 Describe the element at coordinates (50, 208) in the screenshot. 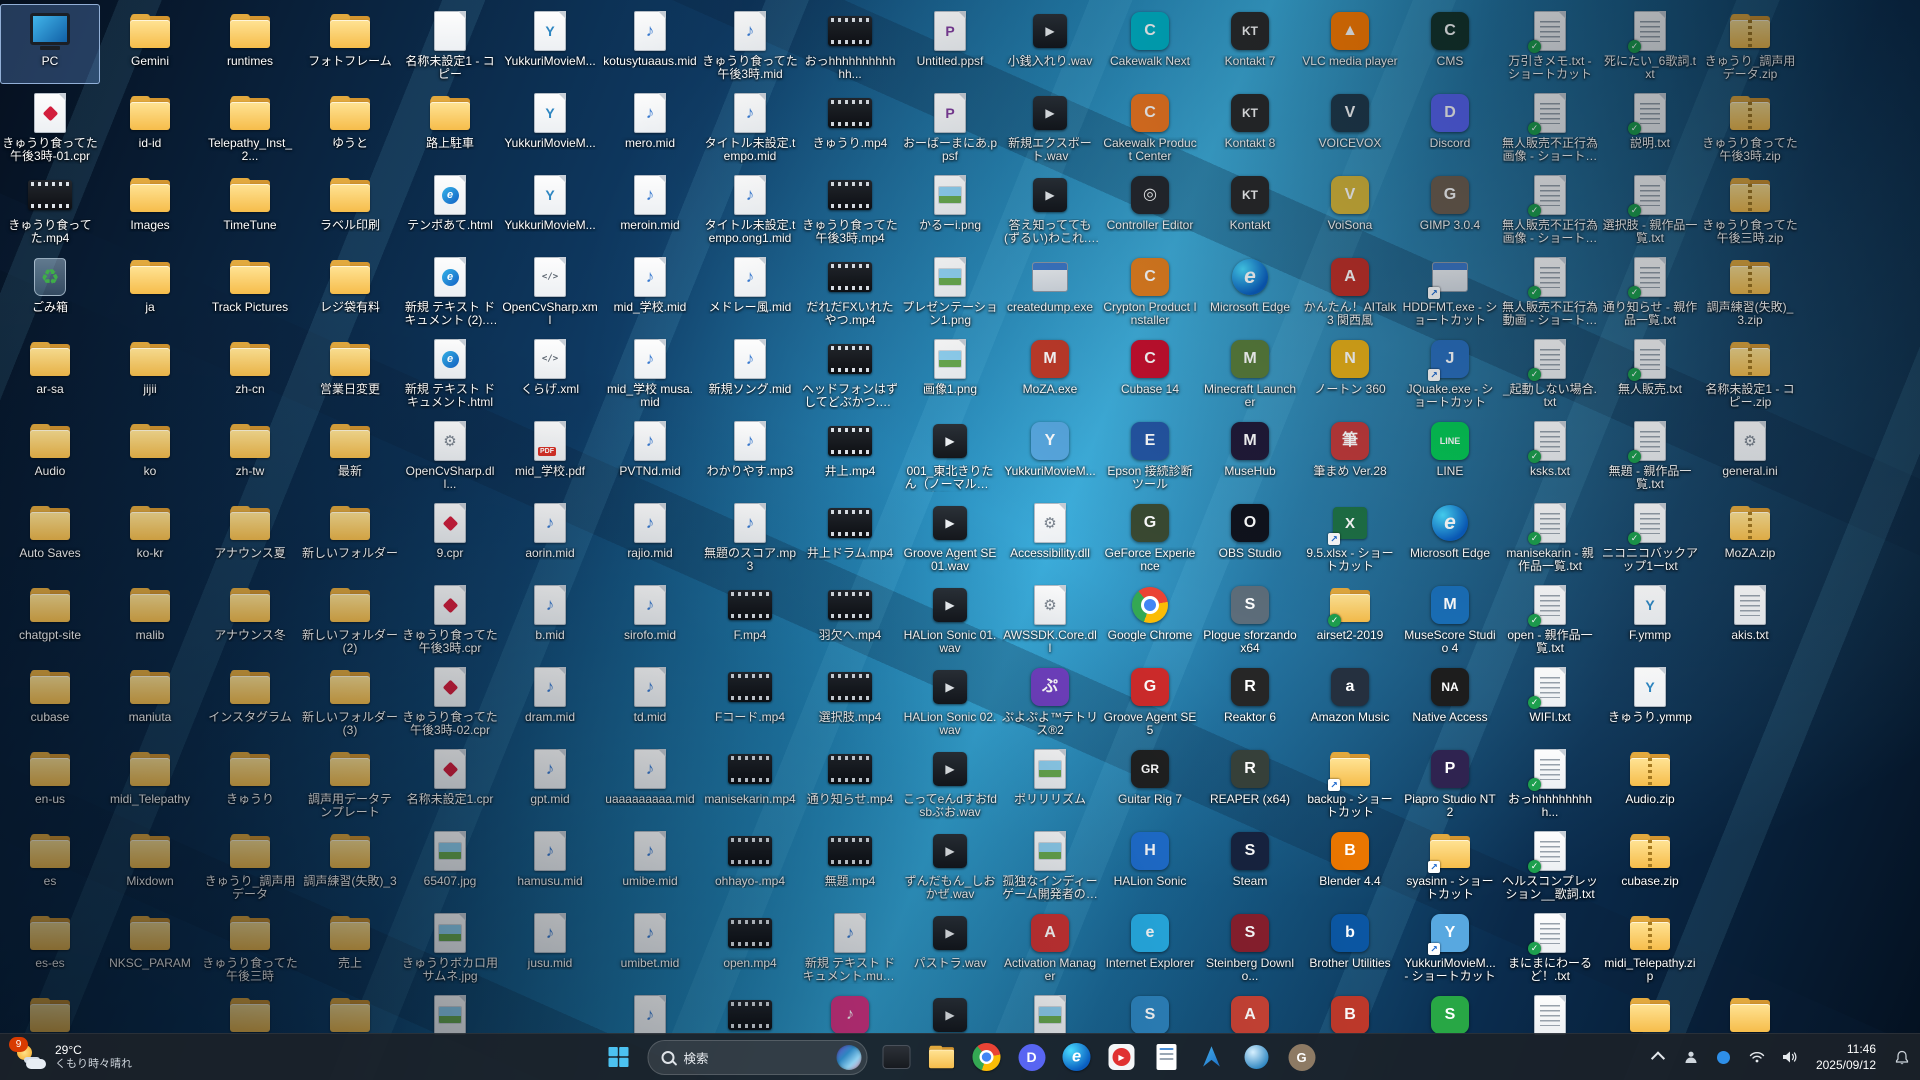

I see `desktop-icon: きゅうり食ってた.mp4` at that location.